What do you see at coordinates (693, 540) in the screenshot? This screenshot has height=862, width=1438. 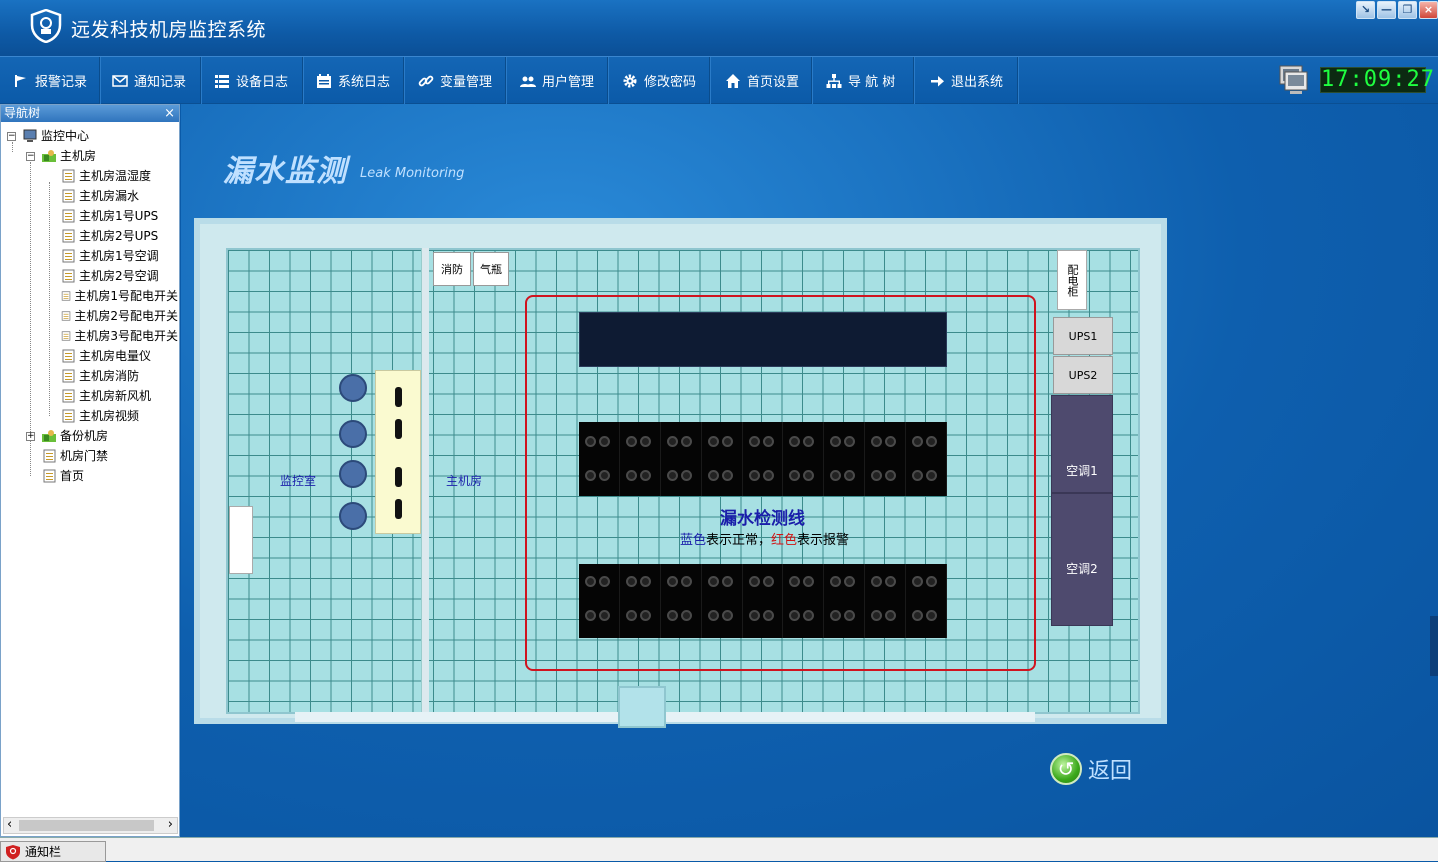 I see `legend-normal: 蓝色` at bounding box center [693, 540].